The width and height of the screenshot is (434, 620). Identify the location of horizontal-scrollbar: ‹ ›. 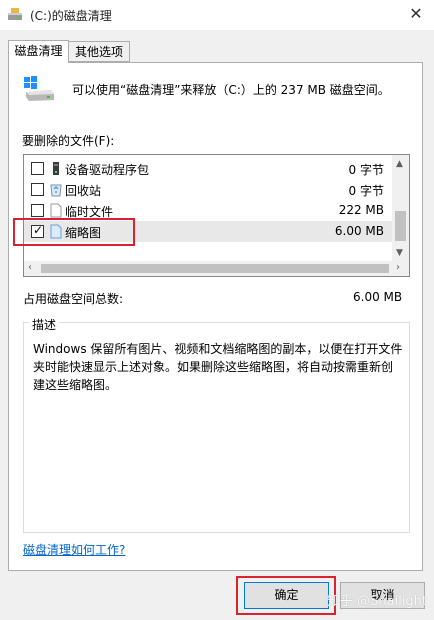
(216, 268).